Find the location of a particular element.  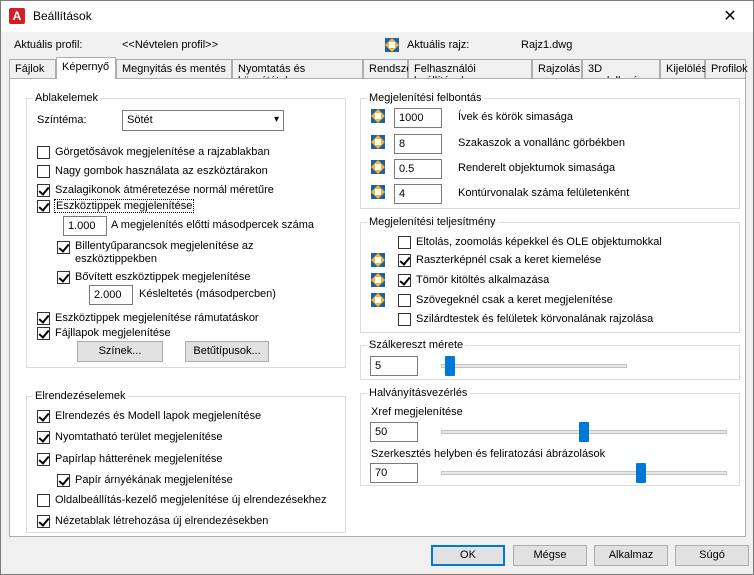

paper-background-label: Papírlap hátterének megjelenítése is located at coordinates (139, 459).